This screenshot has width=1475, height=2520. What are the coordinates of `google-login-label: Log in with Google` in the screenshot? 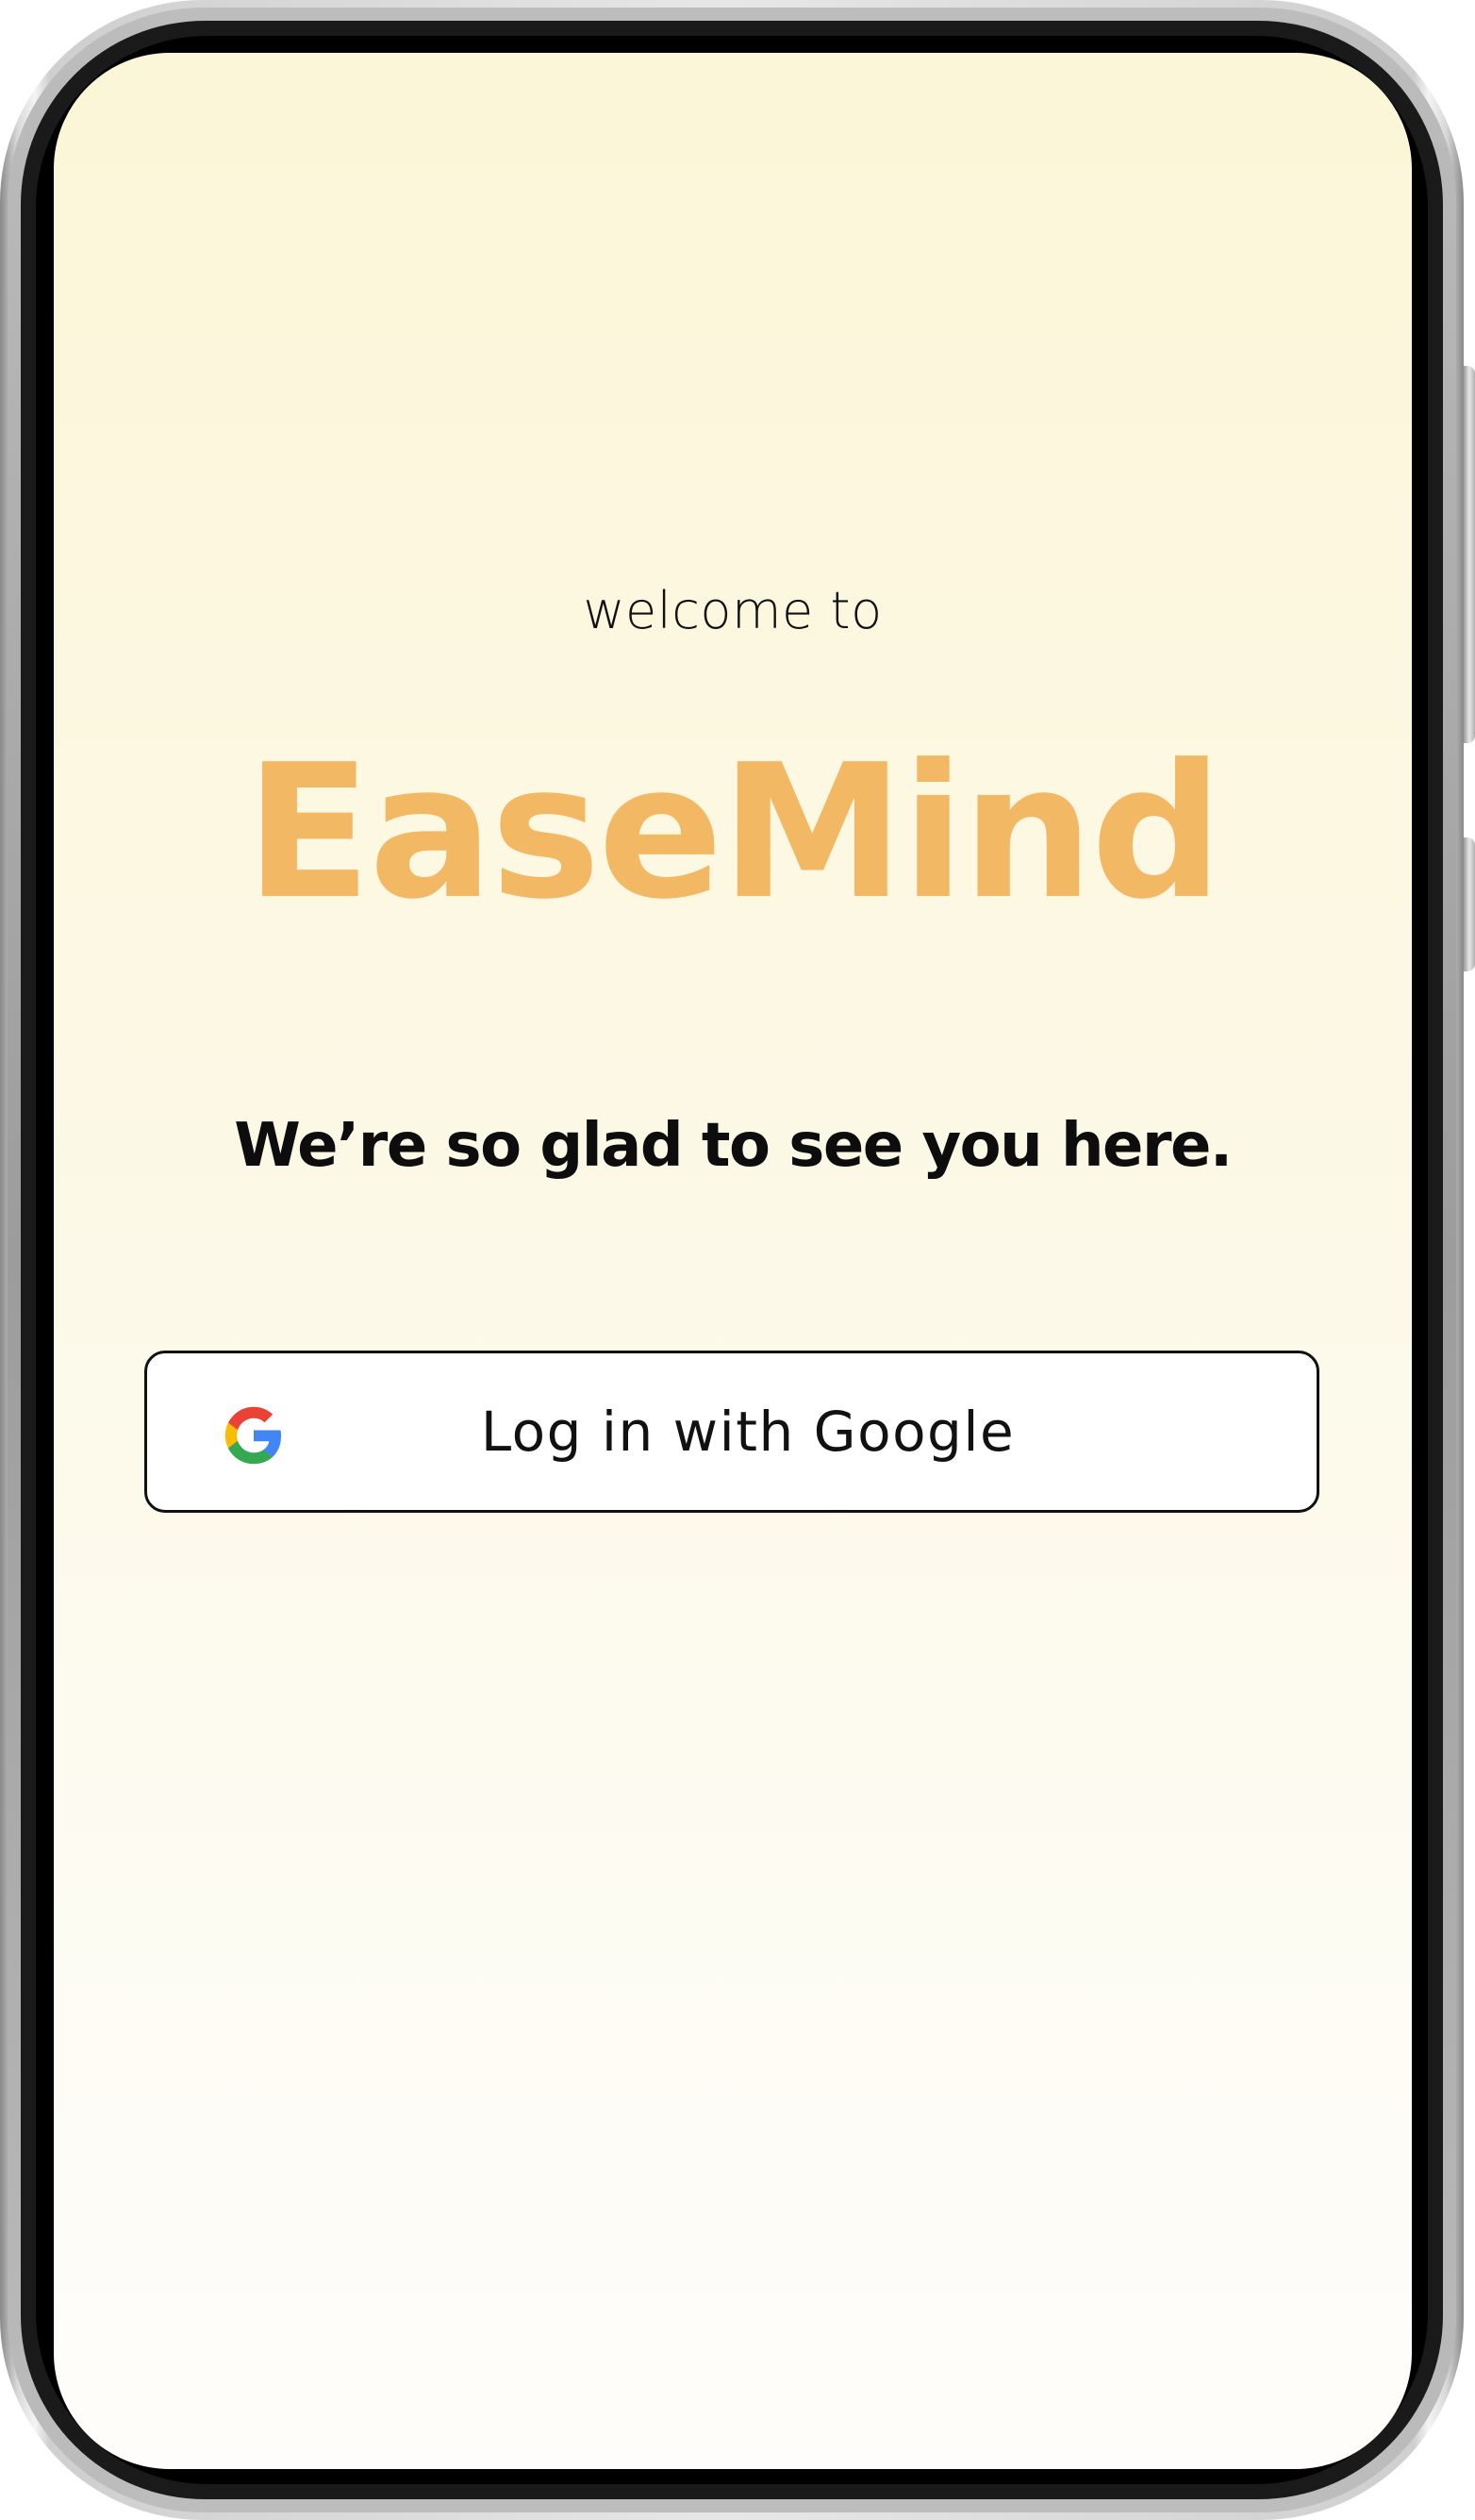 It's located at (748, 1432).